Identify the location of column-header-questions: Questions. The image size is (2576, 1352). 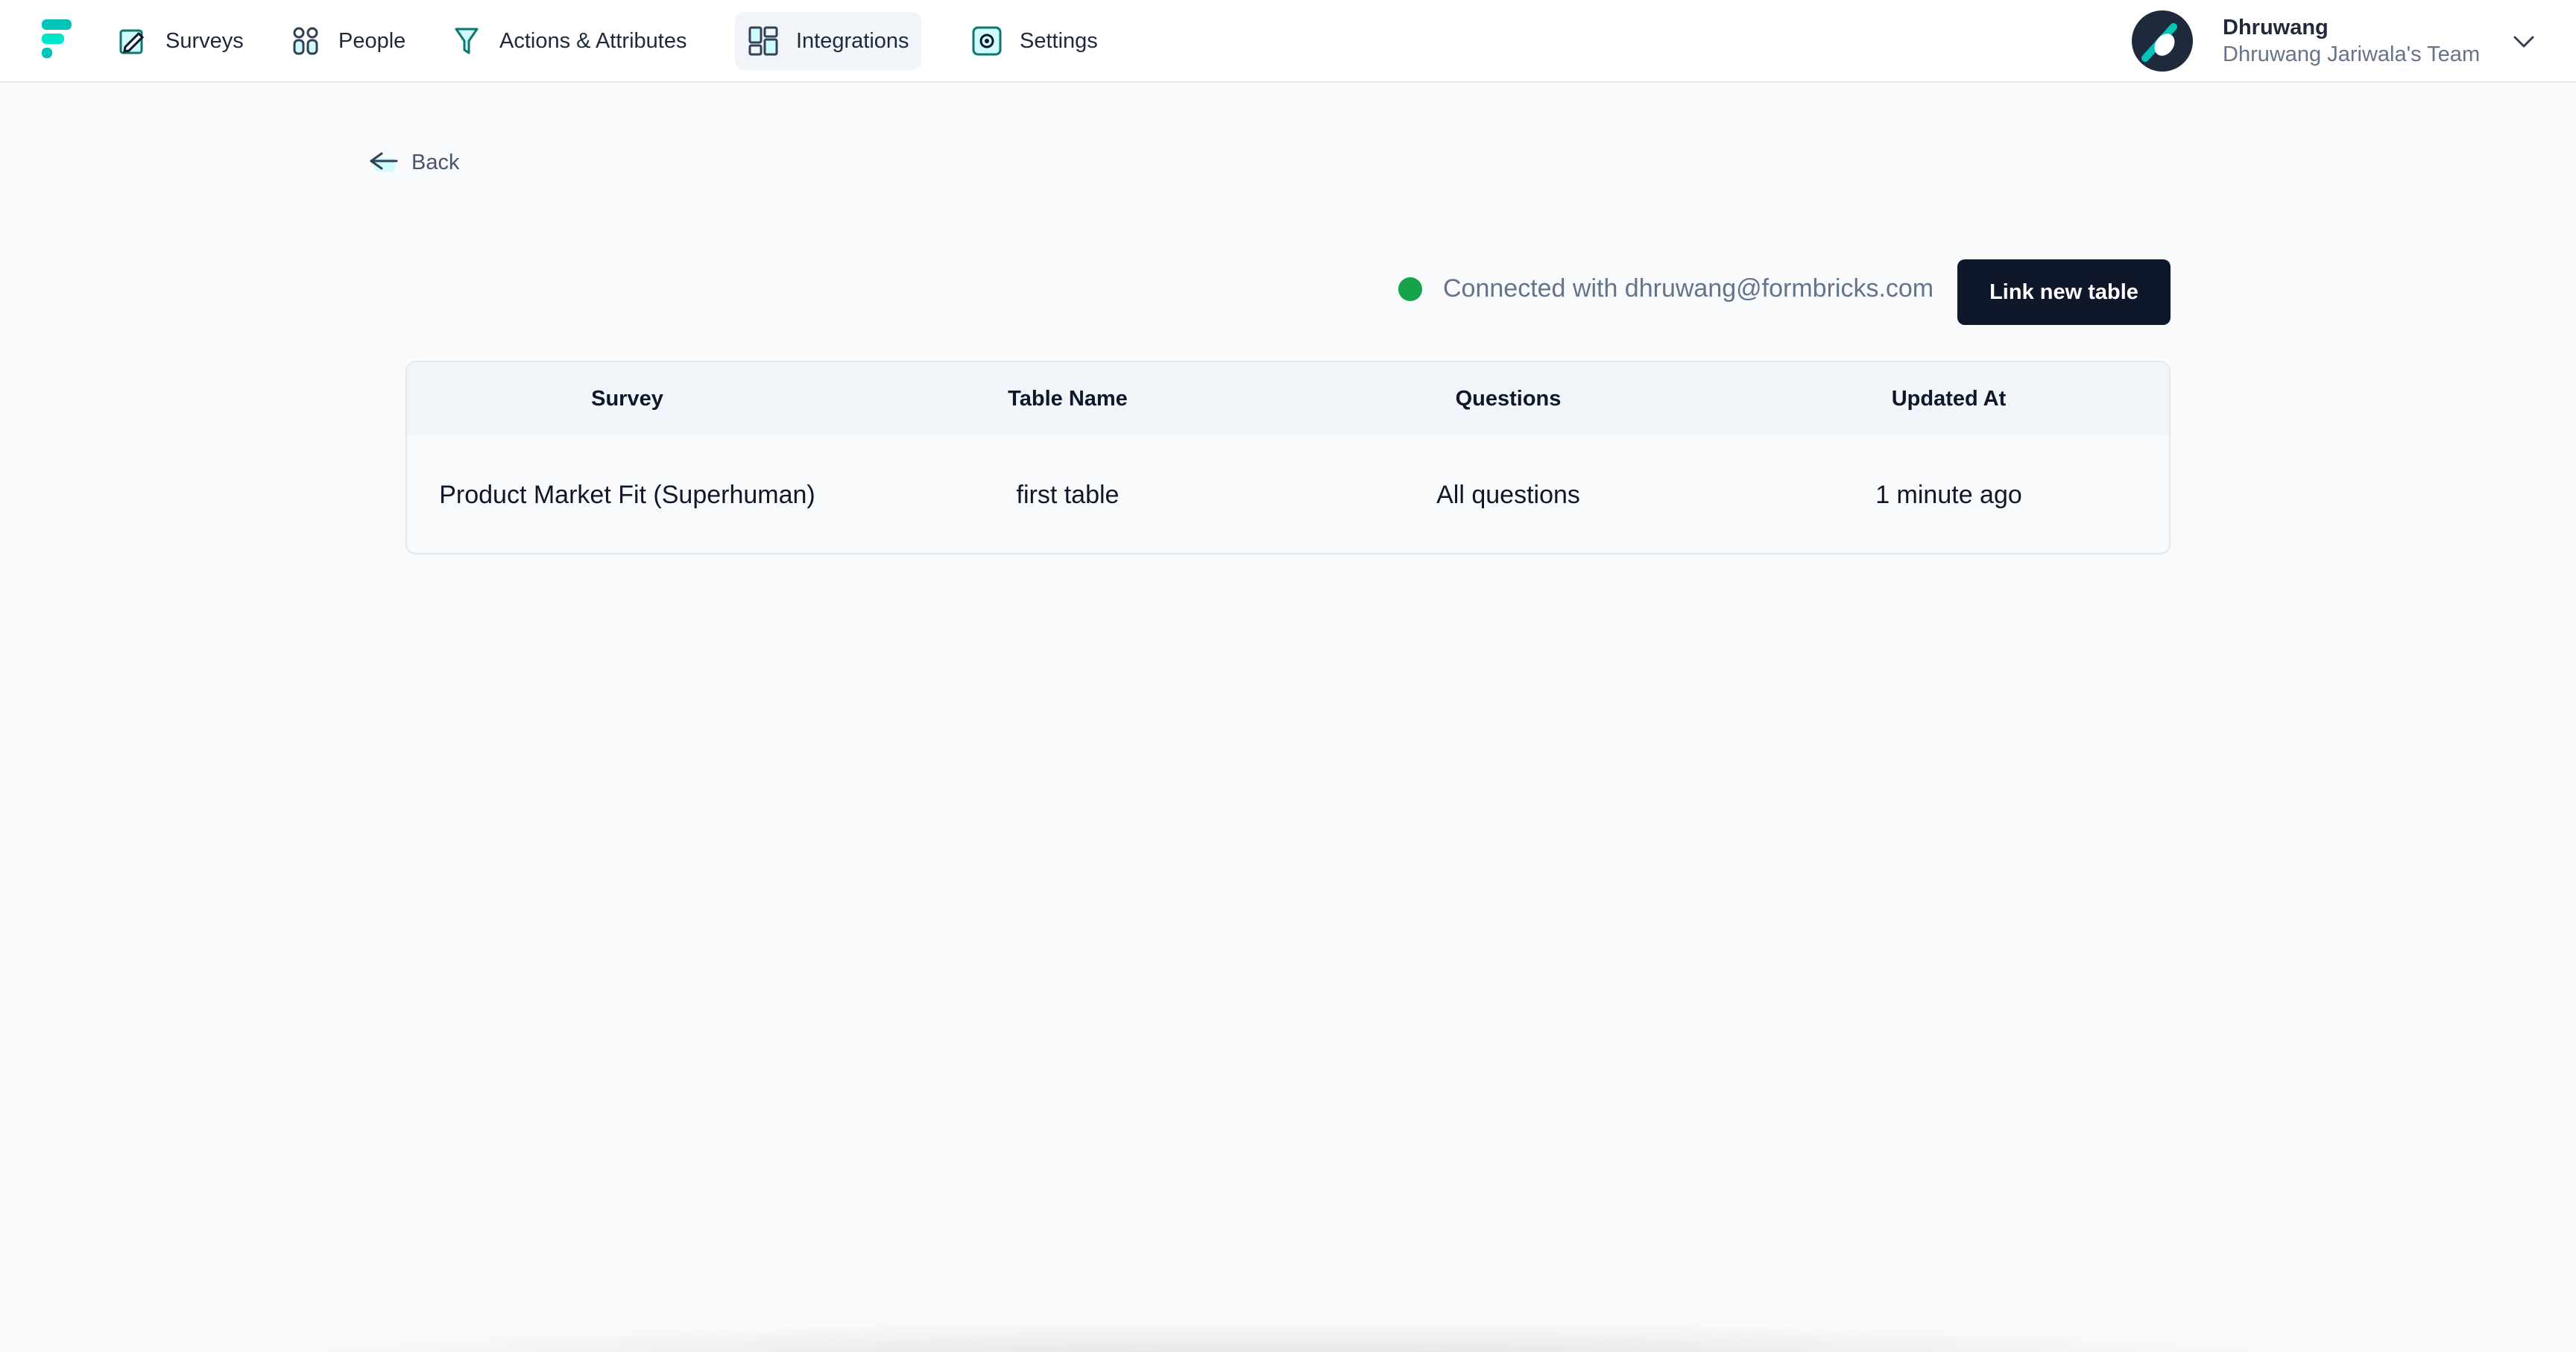
(1509, 398).